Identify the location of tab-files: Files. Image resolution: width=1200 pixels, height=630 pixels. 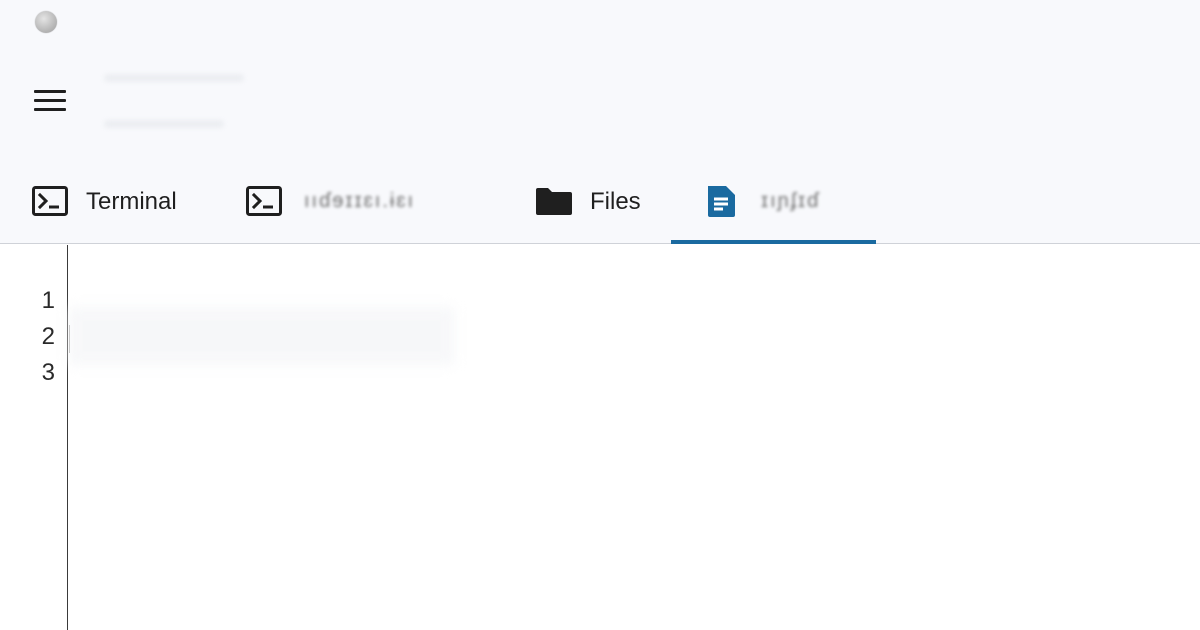
(595, 202).